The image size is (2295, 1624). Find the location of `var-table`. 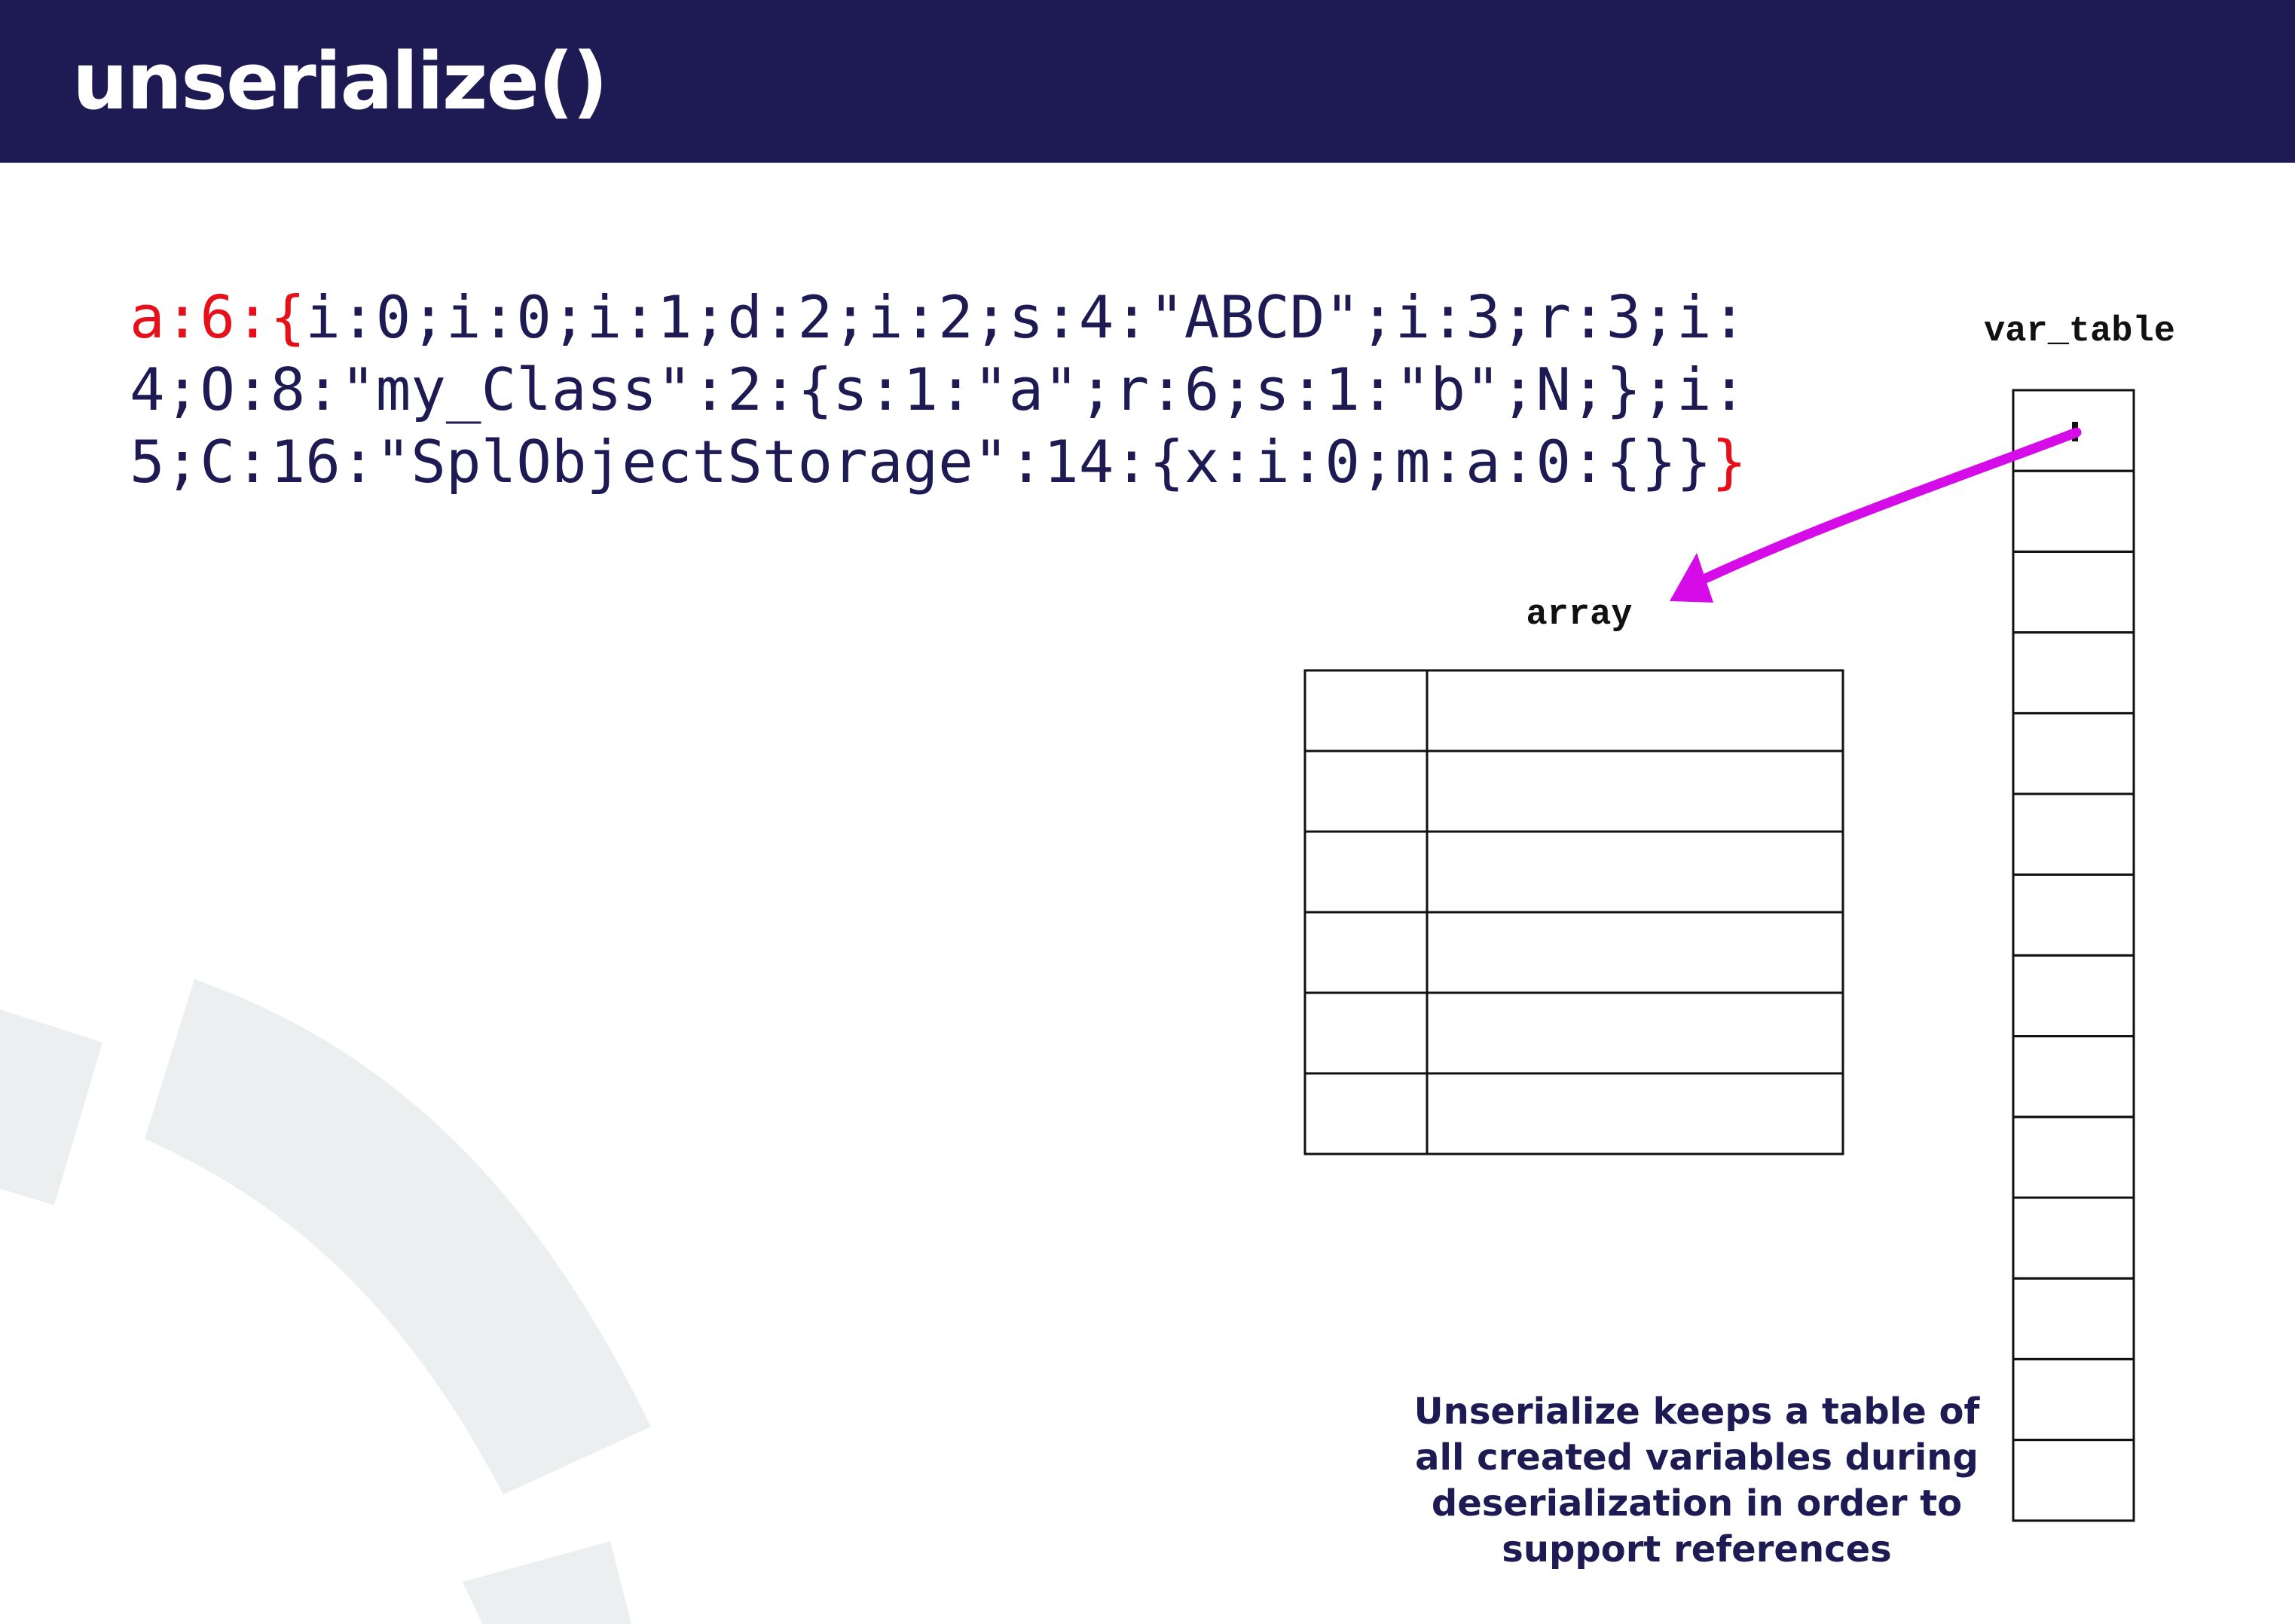

var-table is located at coordinates (2073, 956).